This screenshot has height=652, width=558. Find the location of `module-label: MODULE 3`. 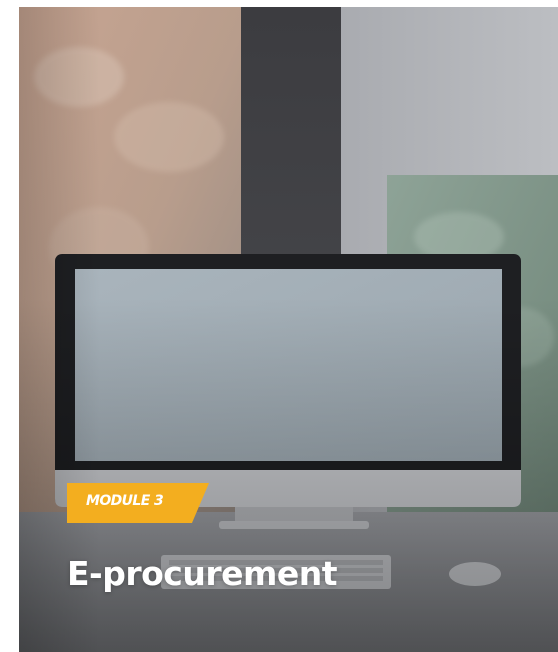

module-label: MODULE 3 is located at coordinates (125, 501).